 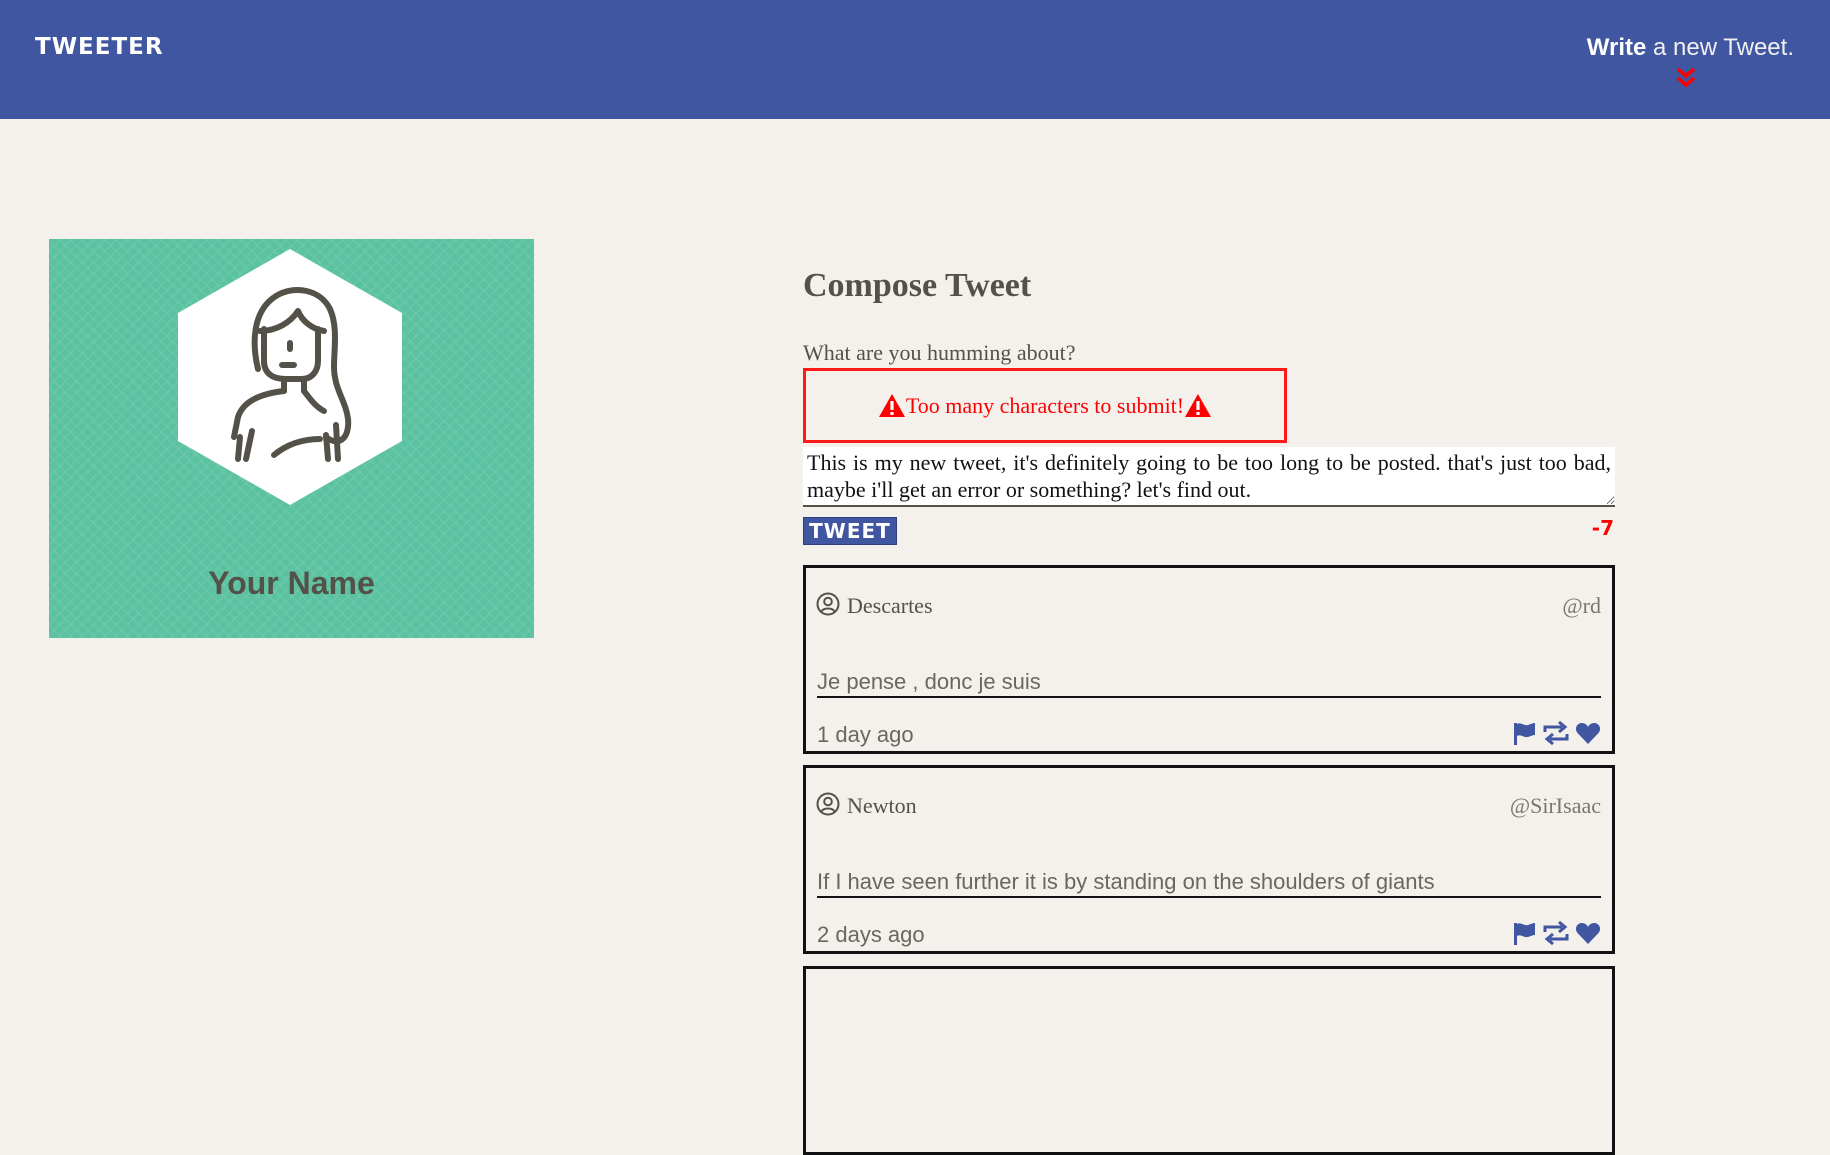 I want to click on woman-avatar-icon, so click(x=290, y=377).